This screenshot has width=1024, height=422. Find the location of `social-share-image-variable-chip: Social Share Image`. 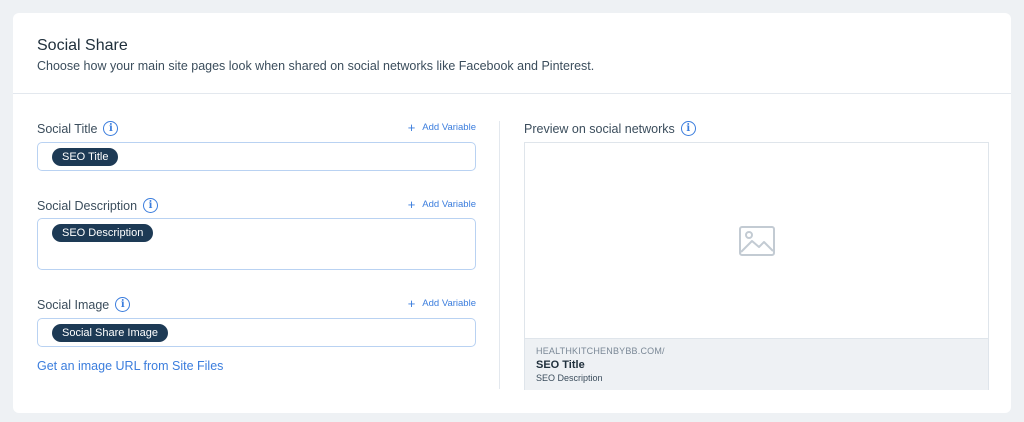

social-share-image-variable-chip: Social Share Image is located at coordinates (110, 333).